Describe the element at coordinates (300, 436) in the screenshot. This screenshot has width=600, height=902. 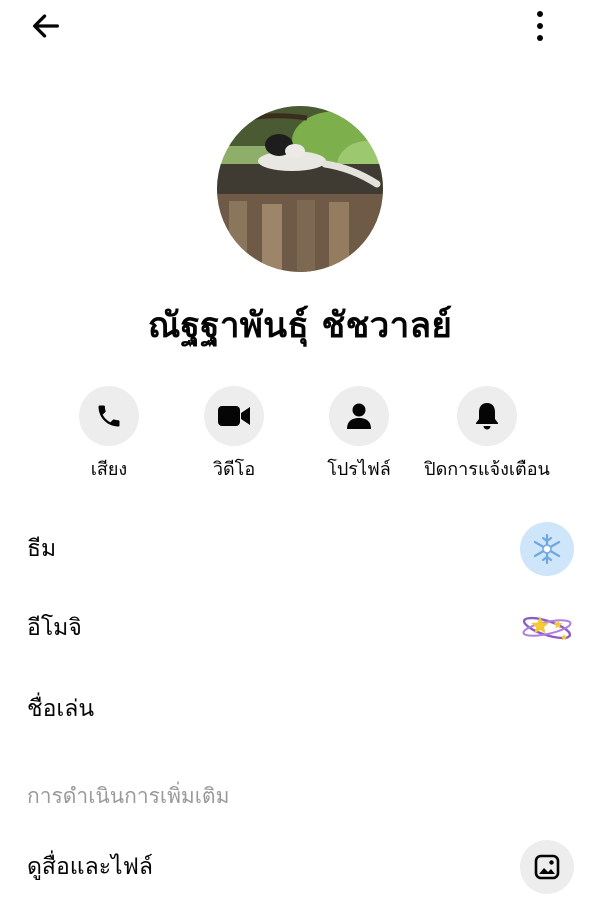
I see `quick-actions: เสียง วิดีโอ โปรไฟล์ ปิดการแจ้งเตือน` at that location.